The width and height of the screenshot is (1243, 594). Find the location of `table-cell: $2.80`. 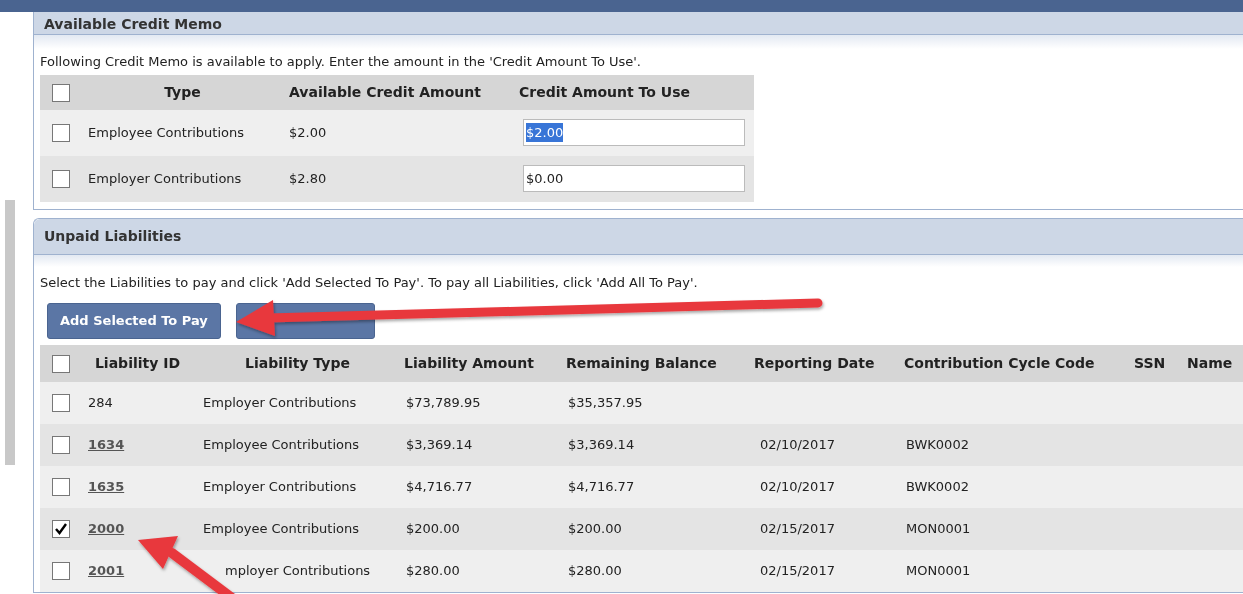

table-cell: $2.80 is located at coordinates (308, 178).